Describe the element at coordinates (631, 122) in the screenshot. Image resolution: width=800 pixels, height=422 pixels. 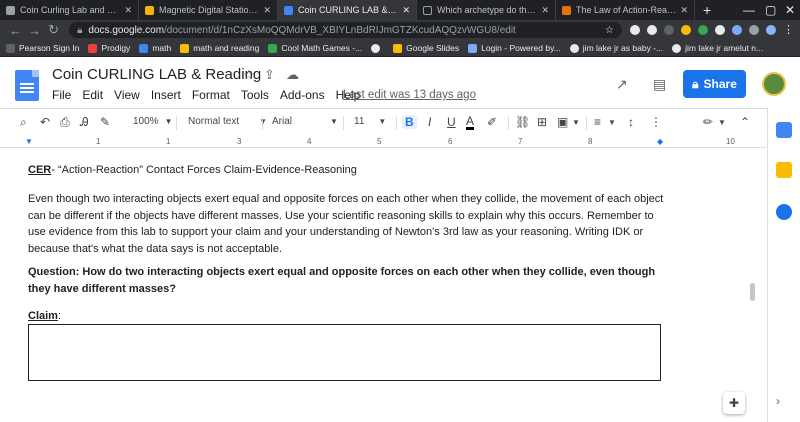
I see `line-spacing-icon: ↕` at that location.